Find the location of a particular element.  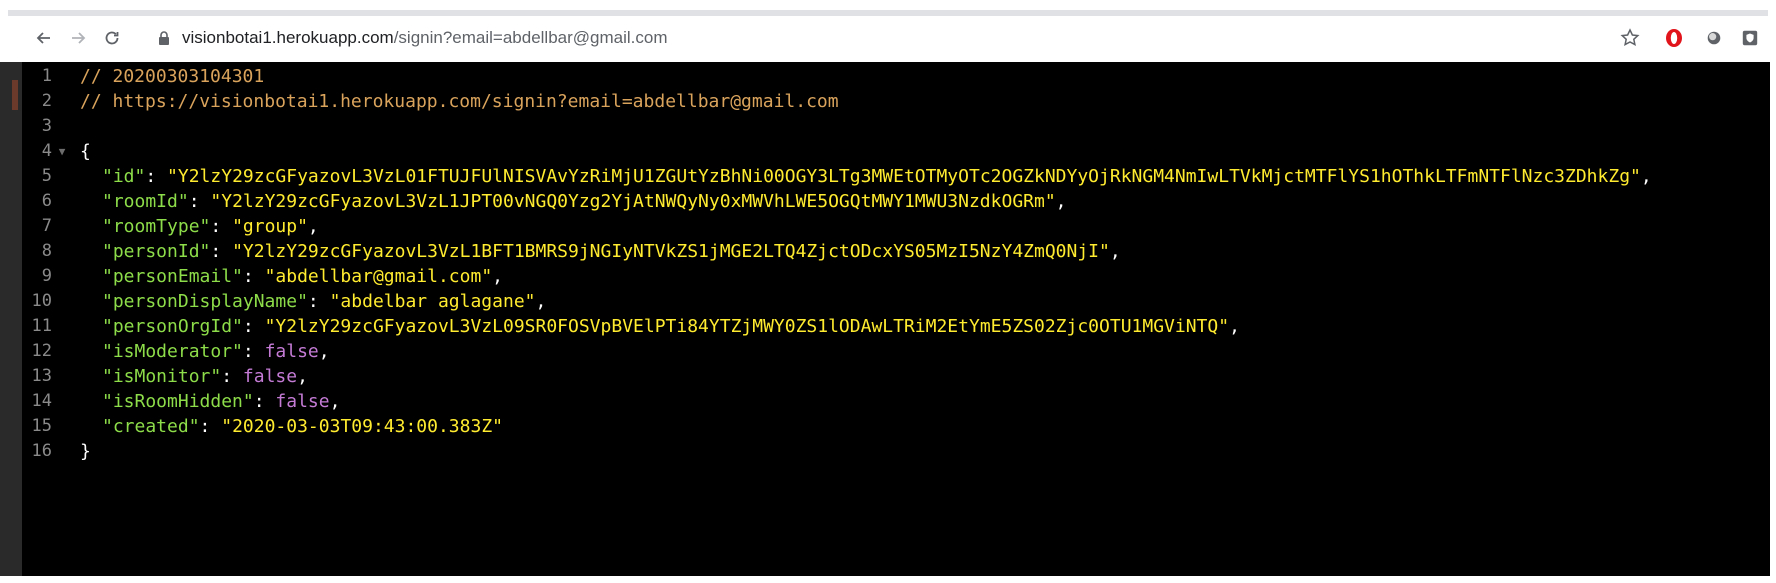

json-key: "personDisplayName" is located at coordinates (205, 301).